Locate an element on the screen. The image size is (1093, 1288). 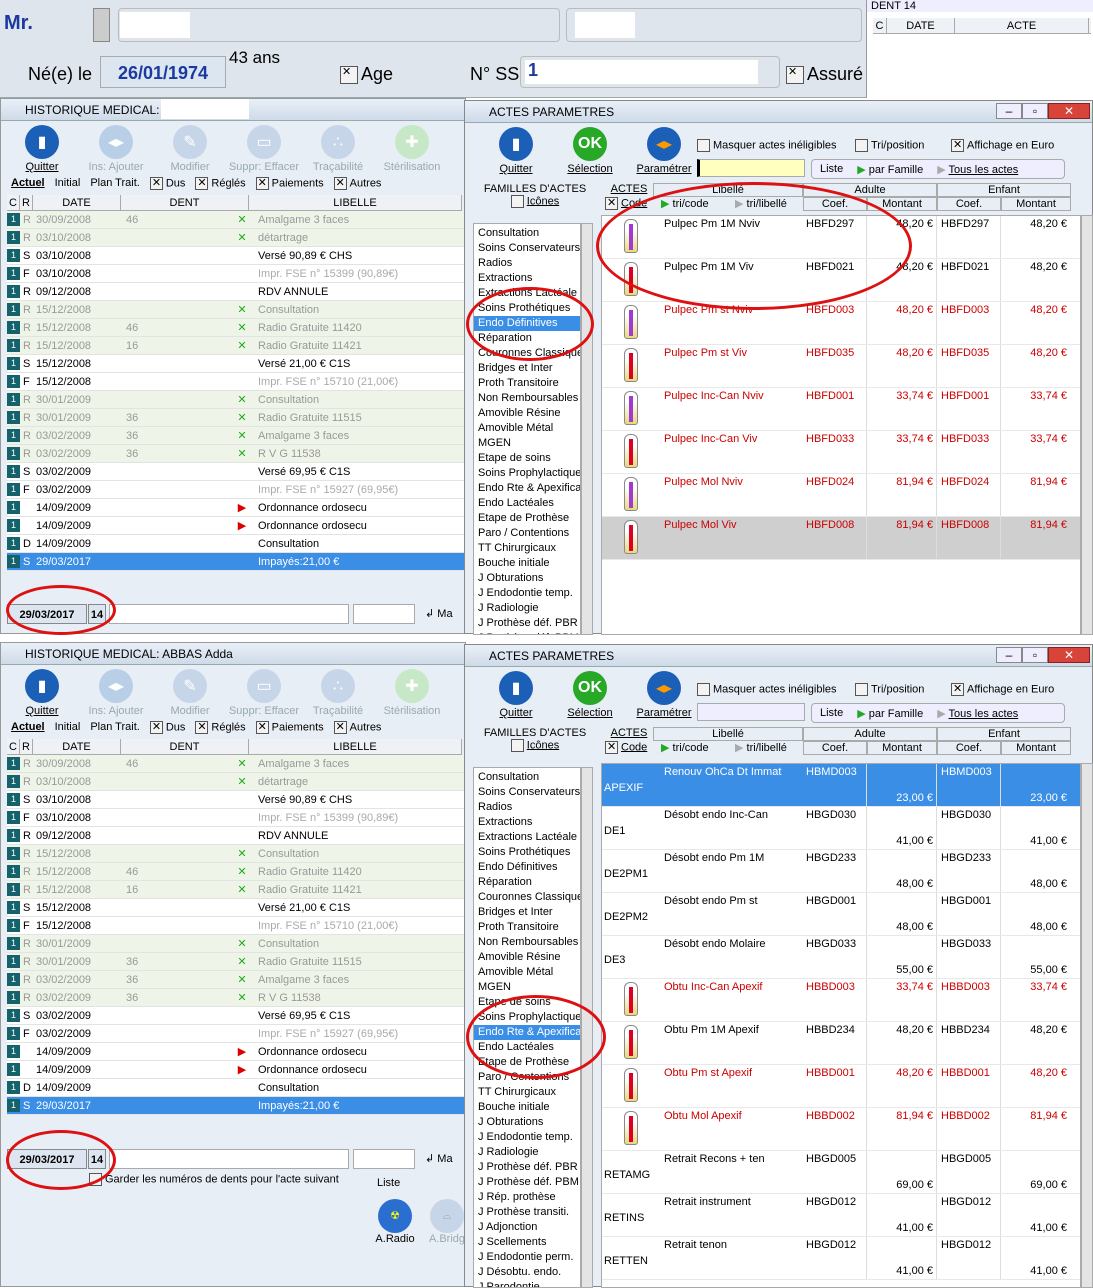
family-item: J Endodontie perm. is located at coordinates (527, 1257).